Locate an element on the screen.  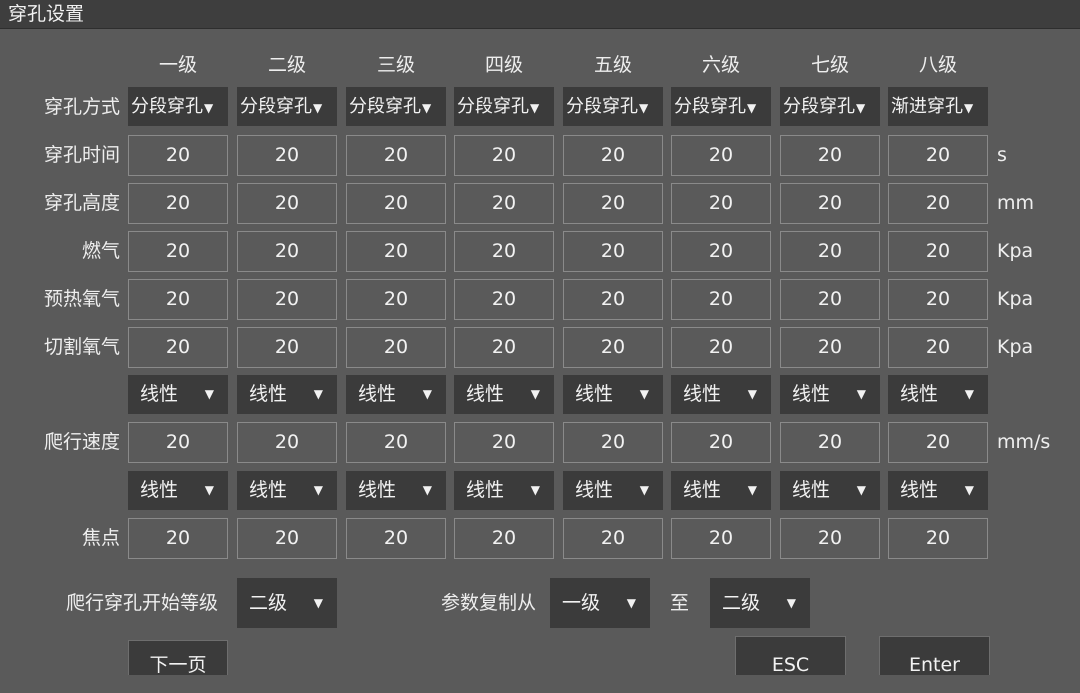
esc-button: ESC is located at coordinates (790, 656).